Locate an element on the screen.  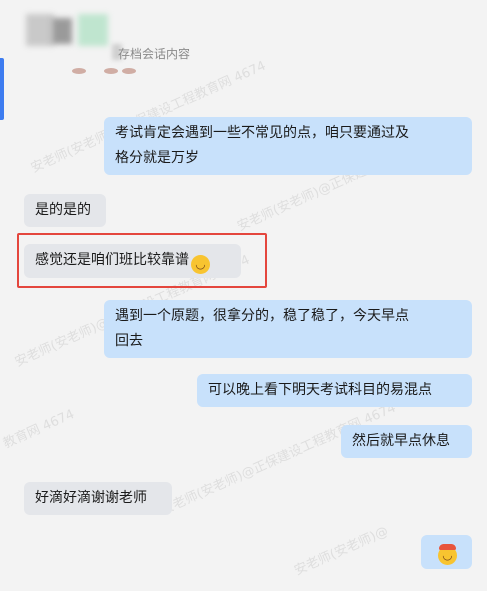
message-text: 考试肯定会遇到一些不常见的点，咱只要通过及 is located at coordinates (262, 133).